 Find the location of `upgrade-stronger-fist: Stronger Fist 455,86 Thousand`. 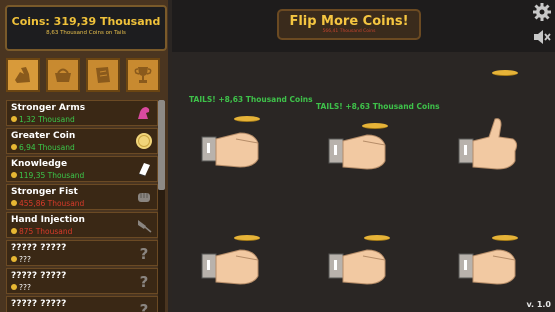

upgrade-stronger-fist: Stronger Fist 455,86 Thousand is located at coordinates (82, 197).